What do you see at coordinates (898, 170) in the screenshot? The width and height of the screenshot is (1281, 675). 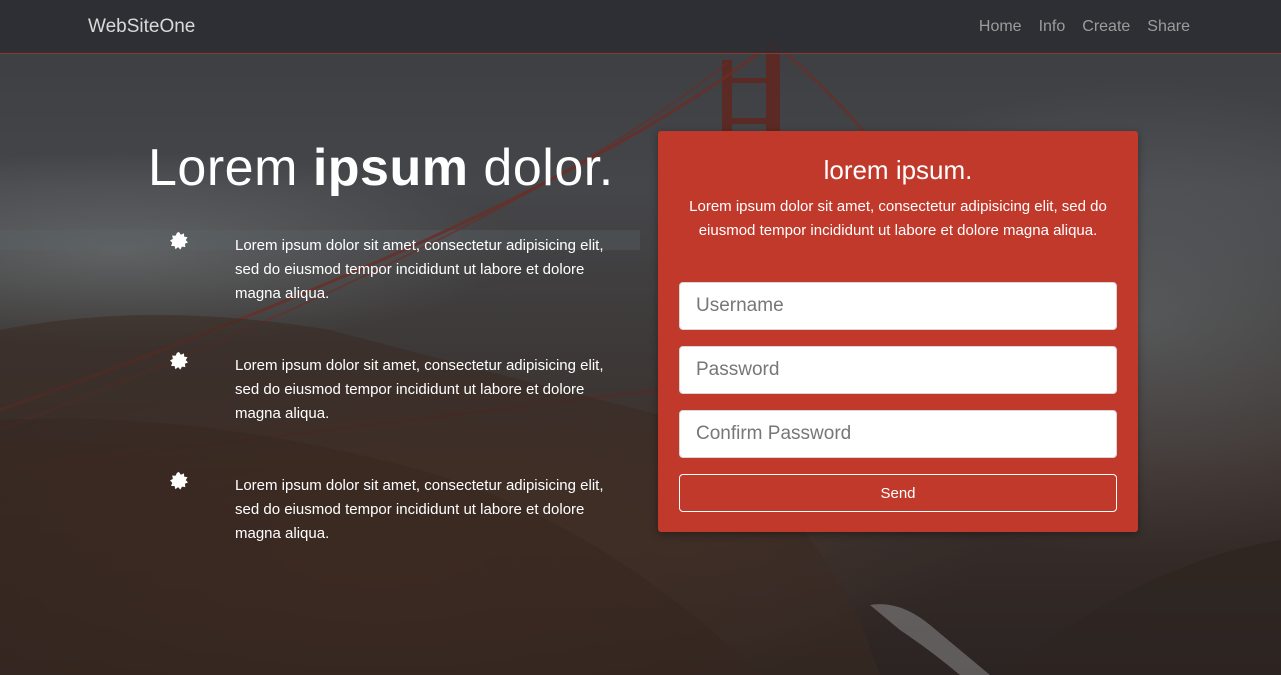 I see `form-title: lorem ipsum.` at bounding box center [898, 170].